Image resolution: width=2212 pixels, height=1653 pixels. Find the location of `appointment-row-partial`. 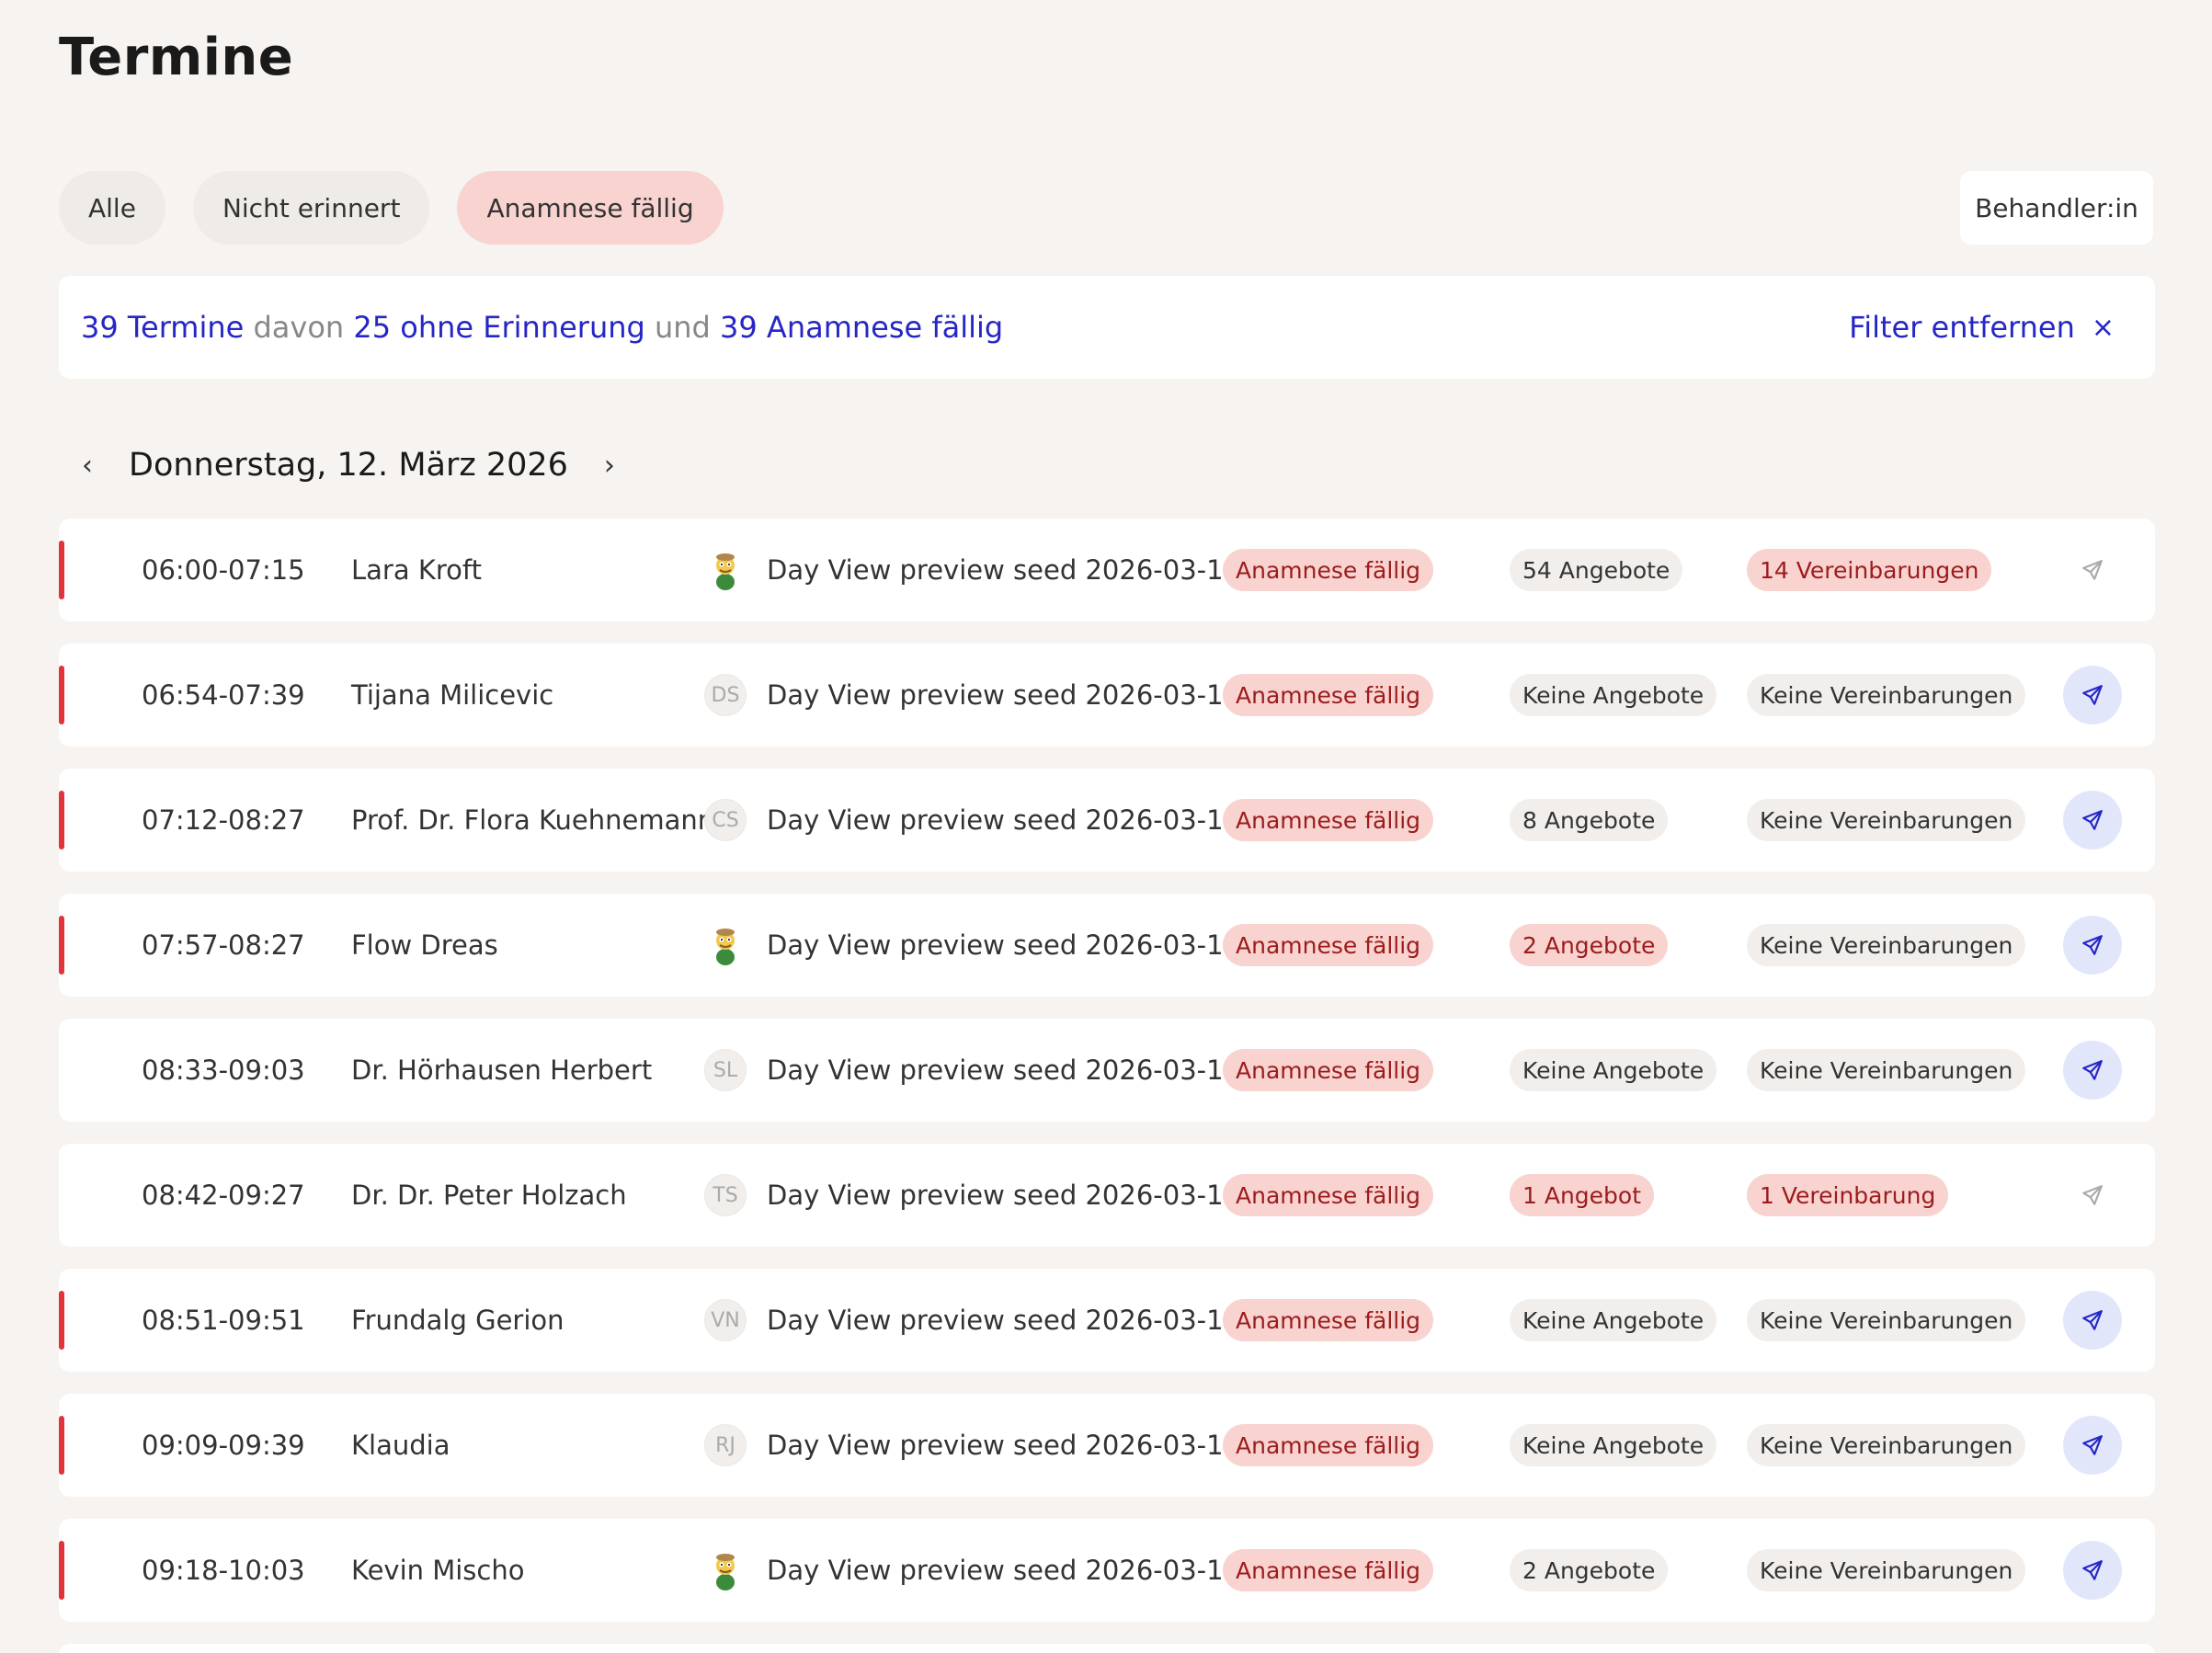

appointment-row-partial is located at coordinates (1107, 1648).